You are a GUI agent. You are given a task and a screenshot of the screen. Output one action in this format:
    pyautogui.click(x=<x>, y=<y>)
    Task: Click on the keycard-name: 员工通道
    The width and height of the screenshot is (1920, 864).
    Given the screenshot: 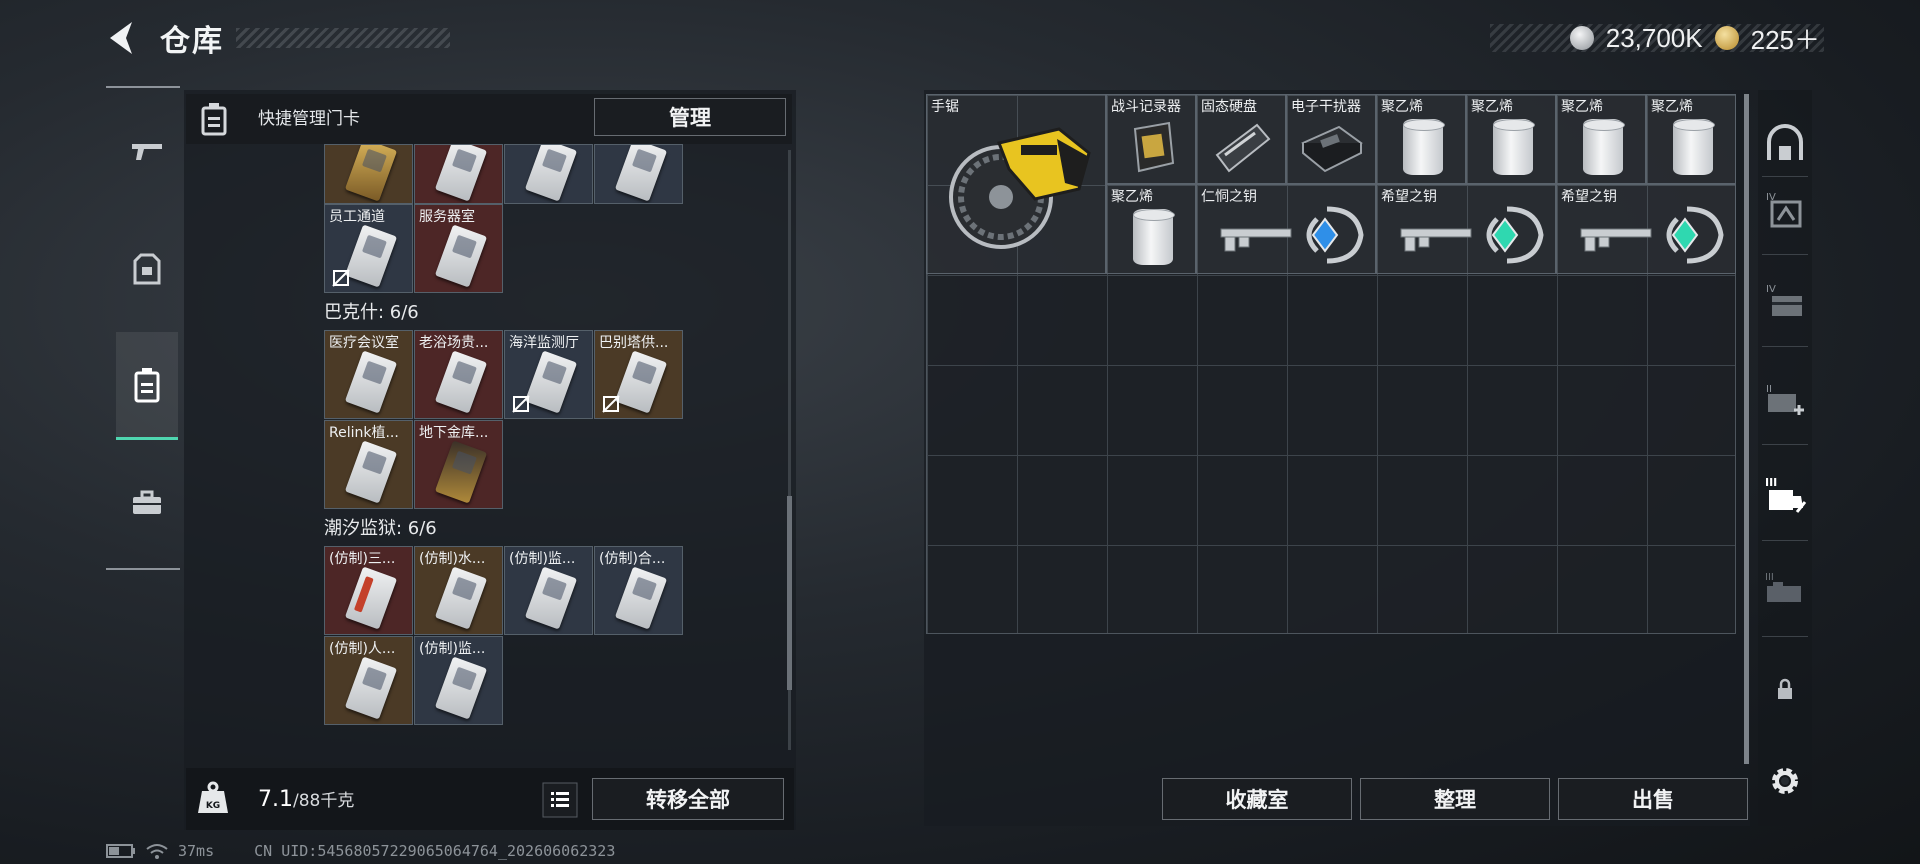 What is the action you would take?
    pyautogui.click(x=357, y=217)
    